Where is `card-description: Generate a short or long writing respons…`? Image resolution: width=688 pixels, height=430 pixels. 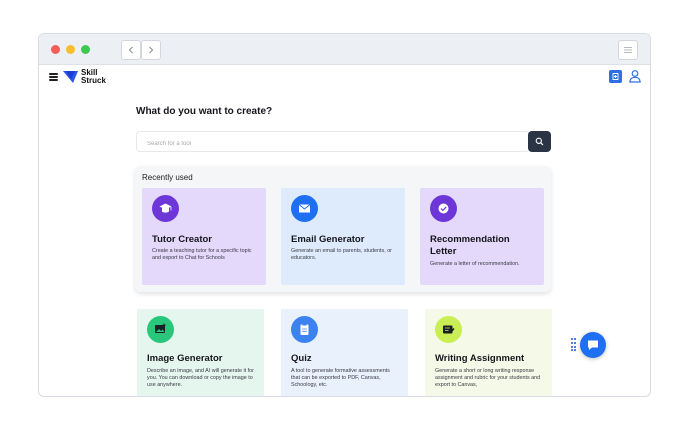 card-description: Generate a short or long writing respons… is located at coordinates (488, 378).